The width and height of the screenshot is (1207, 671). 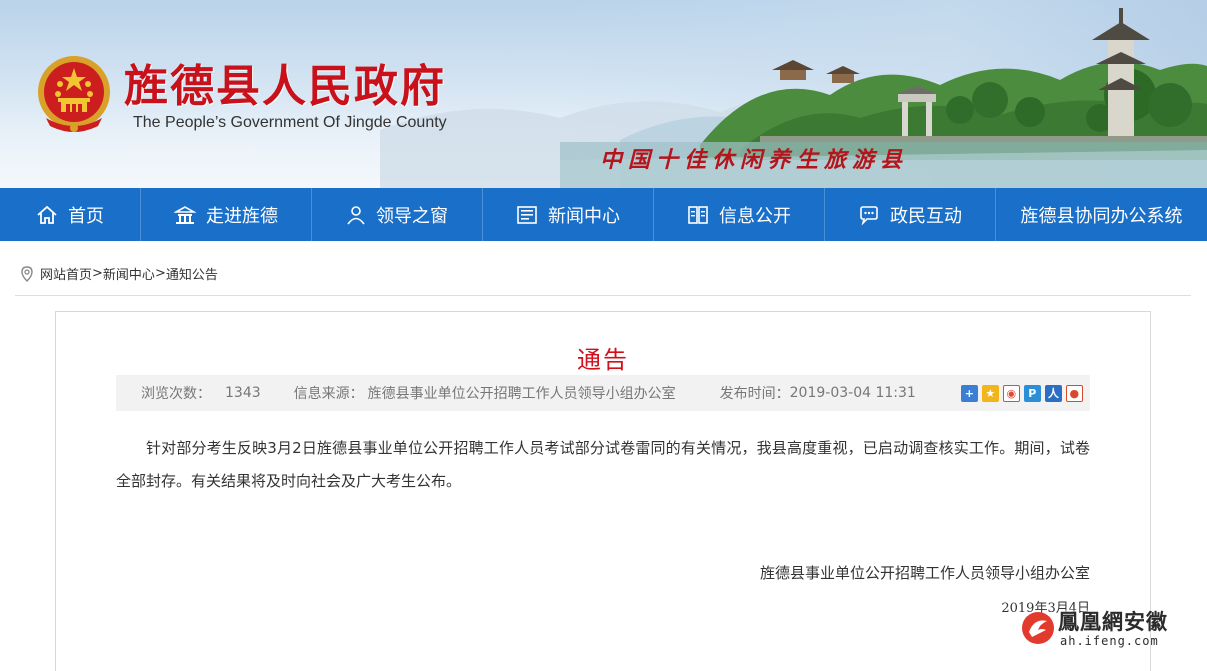 What do you see at coordinates (1113, 621) in the screenshot?
I see `watermark-name: 鳳凰網安徽` at bounding box center [1113, 621].